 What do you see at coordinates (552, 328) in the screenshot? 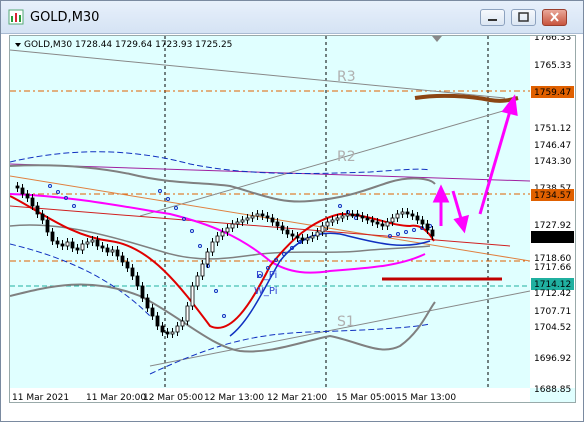
I see `price-tick-label: 1704.52` at bounding box center [552, 328].